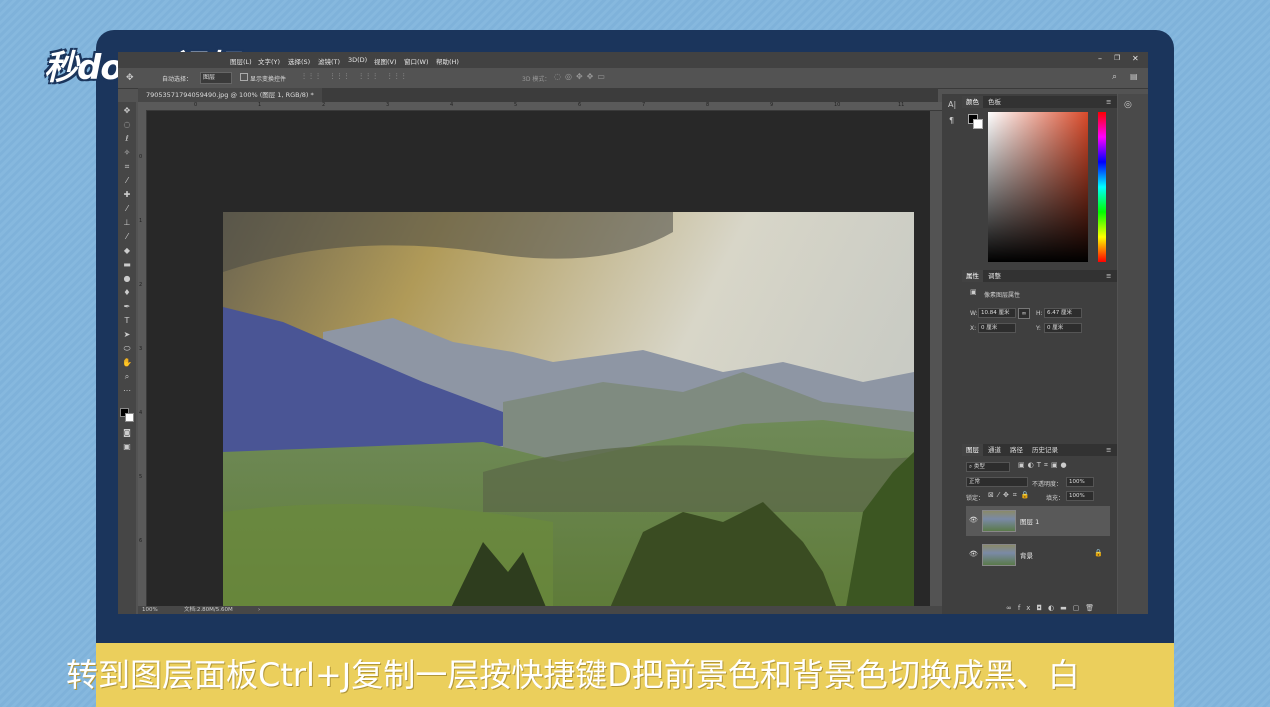 The image size is (1270, 707). I want to click on tab-color: 颜色, so click(972, 102).